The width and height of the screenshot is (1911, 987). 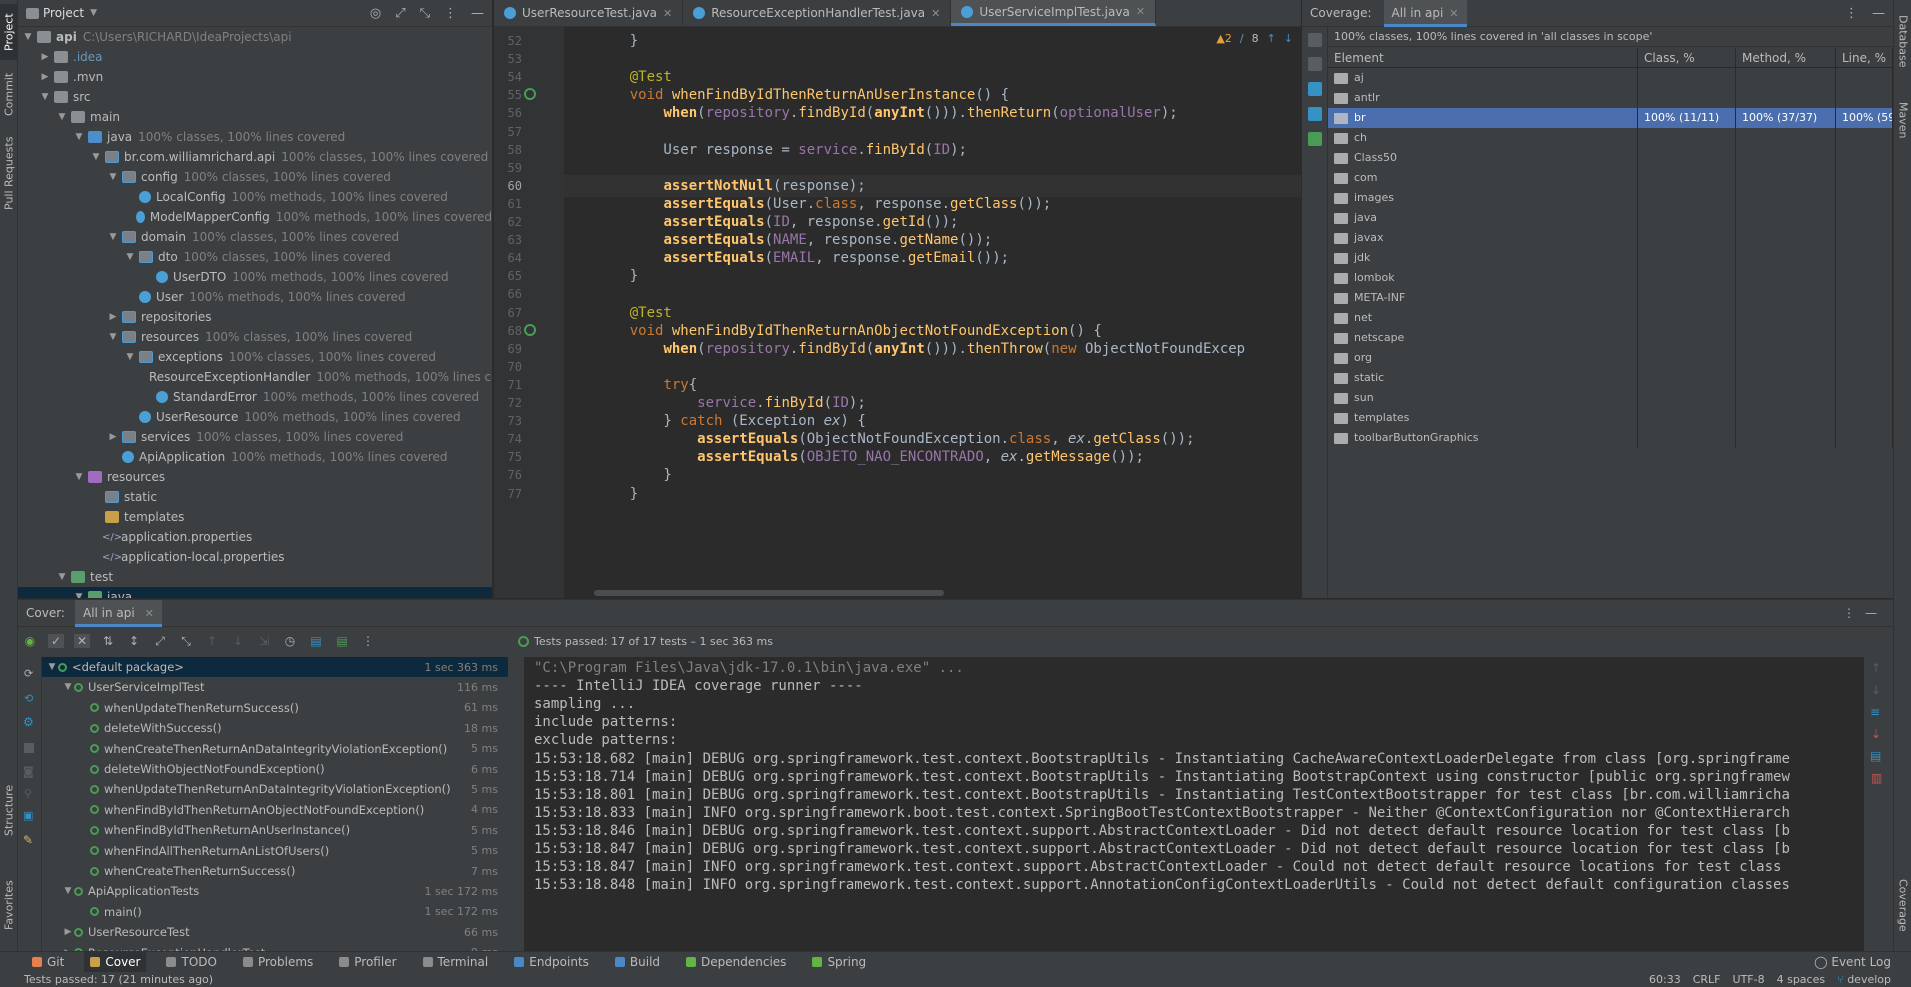 I want to click on database-tool-tab: Database, so click(x=1902, y=41).